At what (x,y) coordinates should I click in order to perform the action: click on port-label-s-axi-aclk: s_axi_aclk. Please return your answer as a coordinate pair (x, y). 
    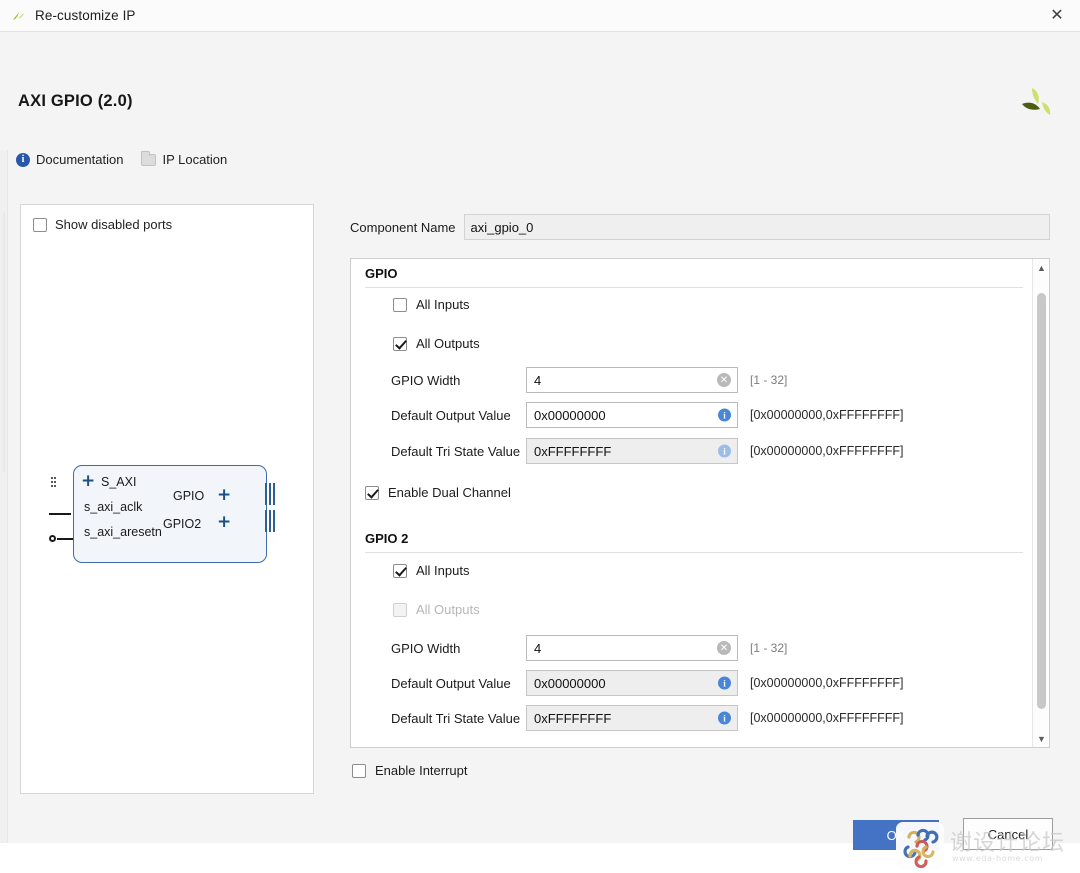
    Looking at the image, I should click on (113, 507).